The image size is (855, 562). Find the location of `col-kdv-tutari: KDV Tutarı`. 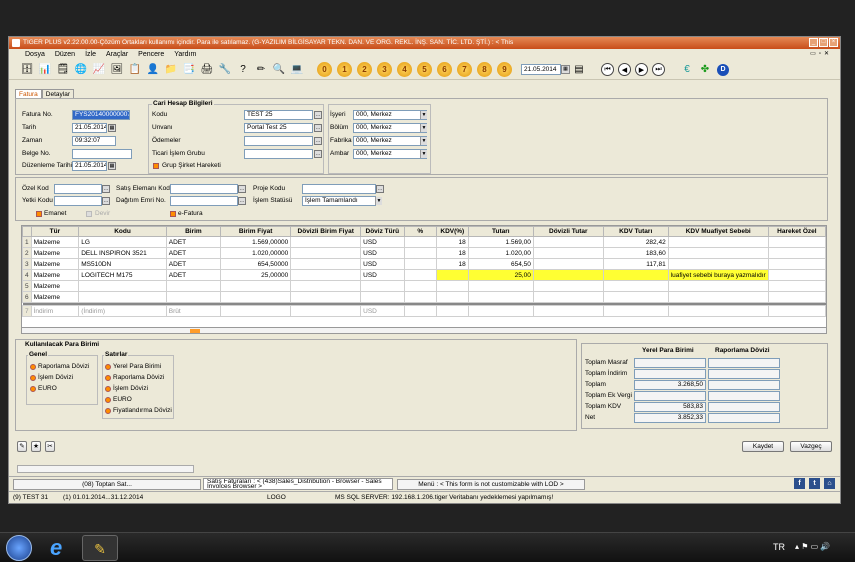

col-kdv-tutari: KDV Tutarı is located at coordinates (635, 231).